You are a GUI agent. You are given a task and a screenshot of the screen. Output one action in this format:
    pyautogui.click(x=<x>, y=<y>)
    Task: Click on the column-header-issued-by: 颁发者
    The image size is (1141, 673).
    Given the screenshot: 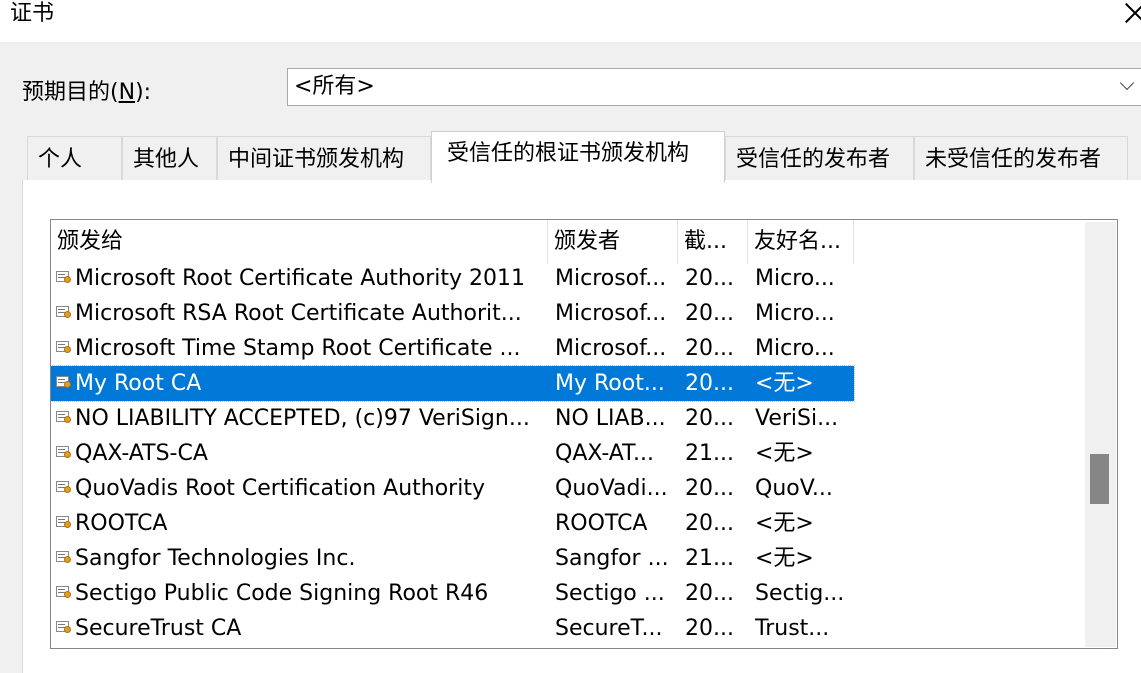 What is the action you would take?
    pyautogui.click(x=613, y=242)
    